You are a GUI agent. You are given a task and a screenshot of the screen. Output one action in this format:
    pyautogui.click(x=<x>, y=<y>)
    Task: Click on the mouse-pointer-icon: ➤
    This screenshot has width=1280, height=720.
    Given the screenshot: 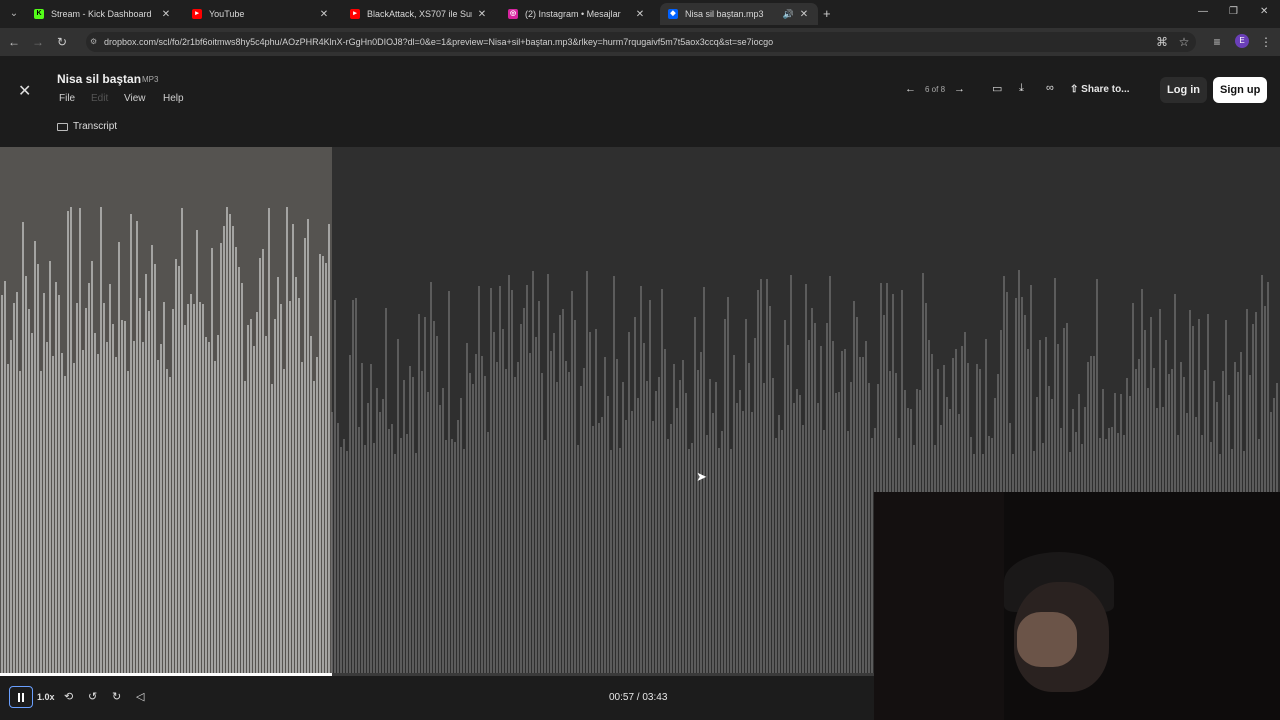 What is the action you would take?
    pyautogui.click(x=701, y=476)
    